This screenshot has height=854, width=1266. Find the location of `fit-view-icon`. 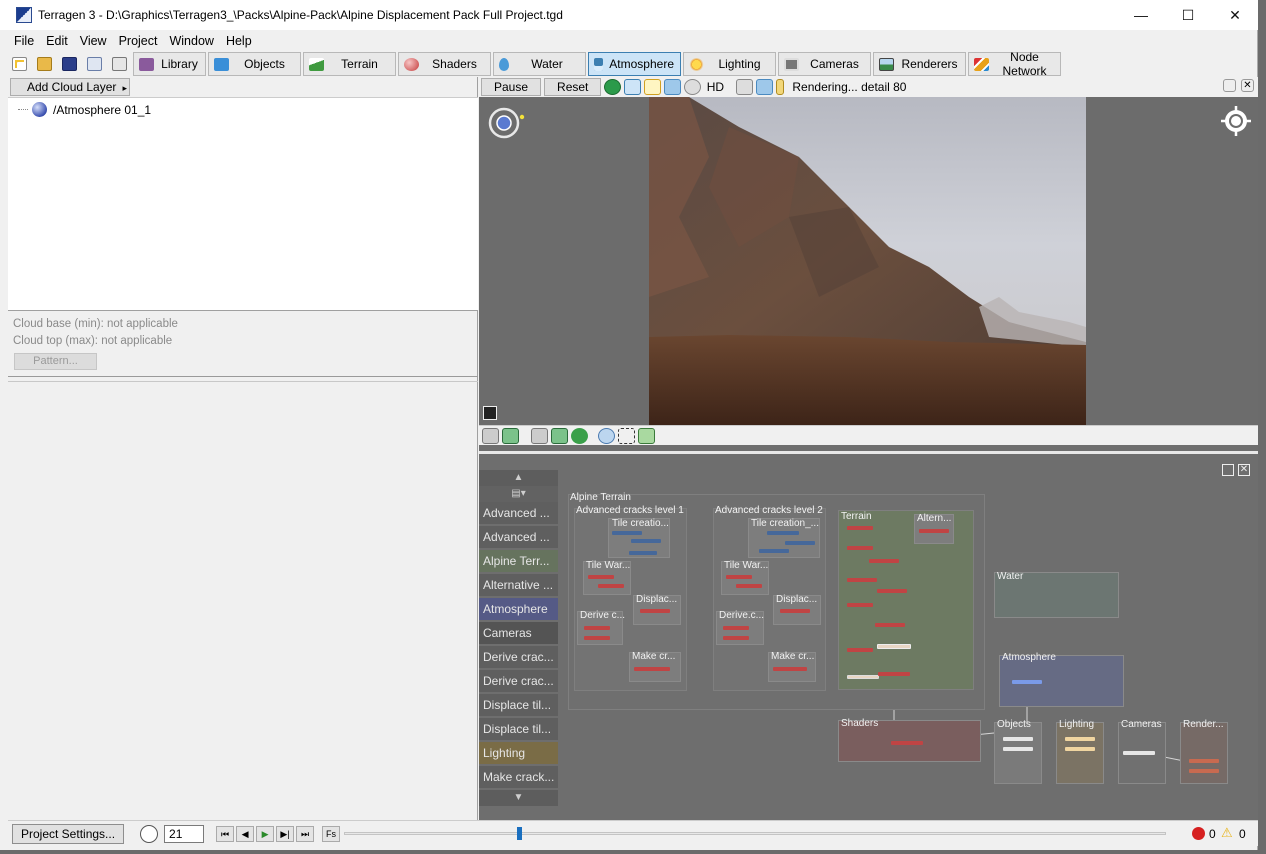

fit-view-icon is located at coordinates (626, 435).